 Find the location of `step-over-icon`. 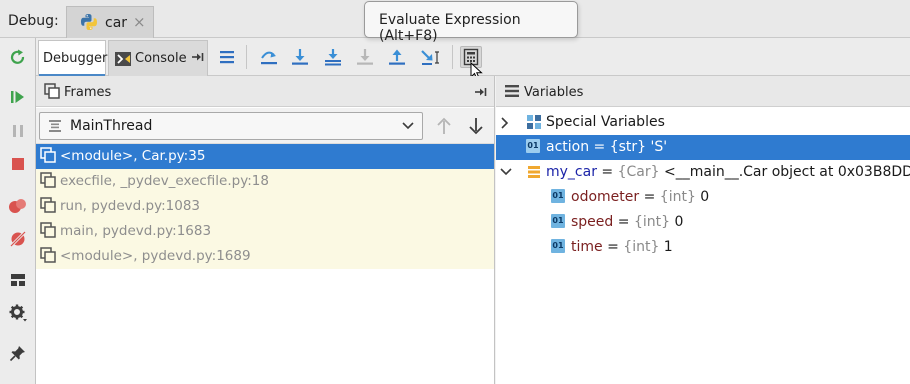

step-over-icon is located at coordinates (269, 57).